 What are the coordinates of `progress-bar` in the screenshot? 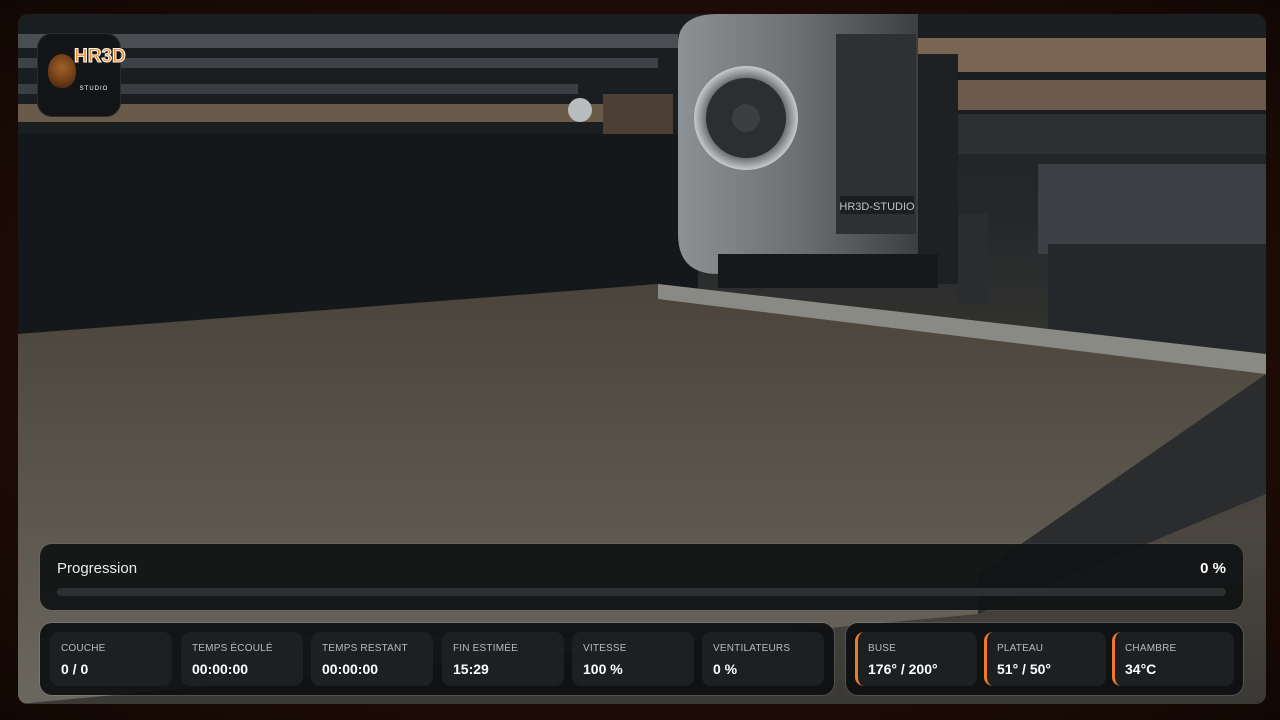 It's located at (641, 592).